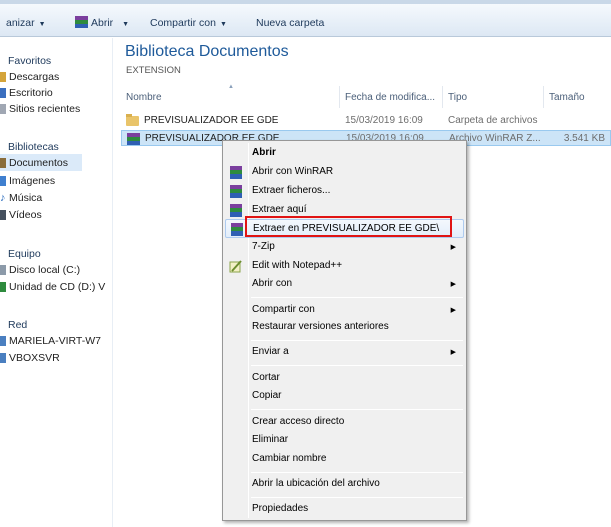 Image resolution: width=611 pixels, height=527 pixels. What do you see at coordinates (266, 377) in the screenshot?
I see `menu-label: Cortar` at bounding box center [266, 377].